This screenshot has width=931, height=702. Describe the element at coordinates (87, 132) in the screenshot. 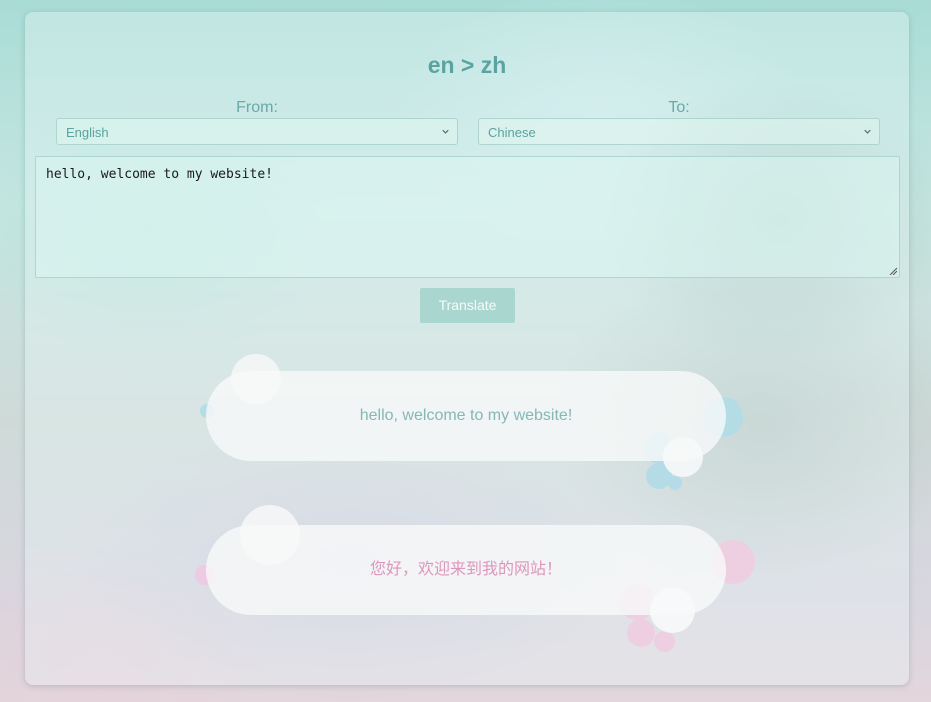

I see `from-language-value: English` at that location.